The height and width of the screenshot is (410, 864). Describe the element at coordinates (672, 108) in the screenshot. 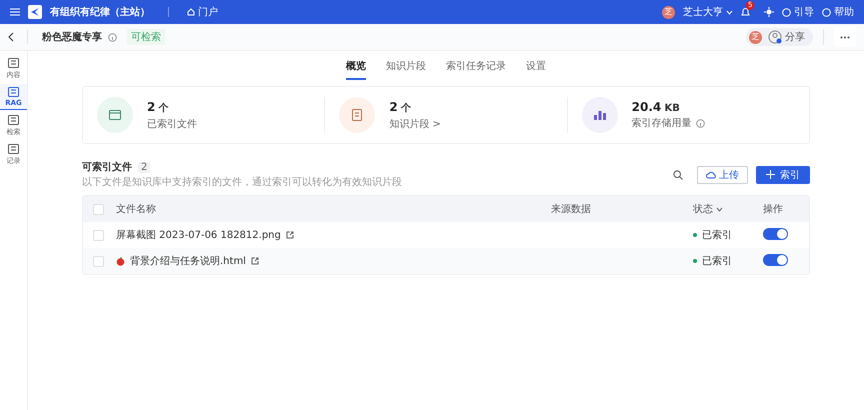

I see `stat-unit: KB` at that location.